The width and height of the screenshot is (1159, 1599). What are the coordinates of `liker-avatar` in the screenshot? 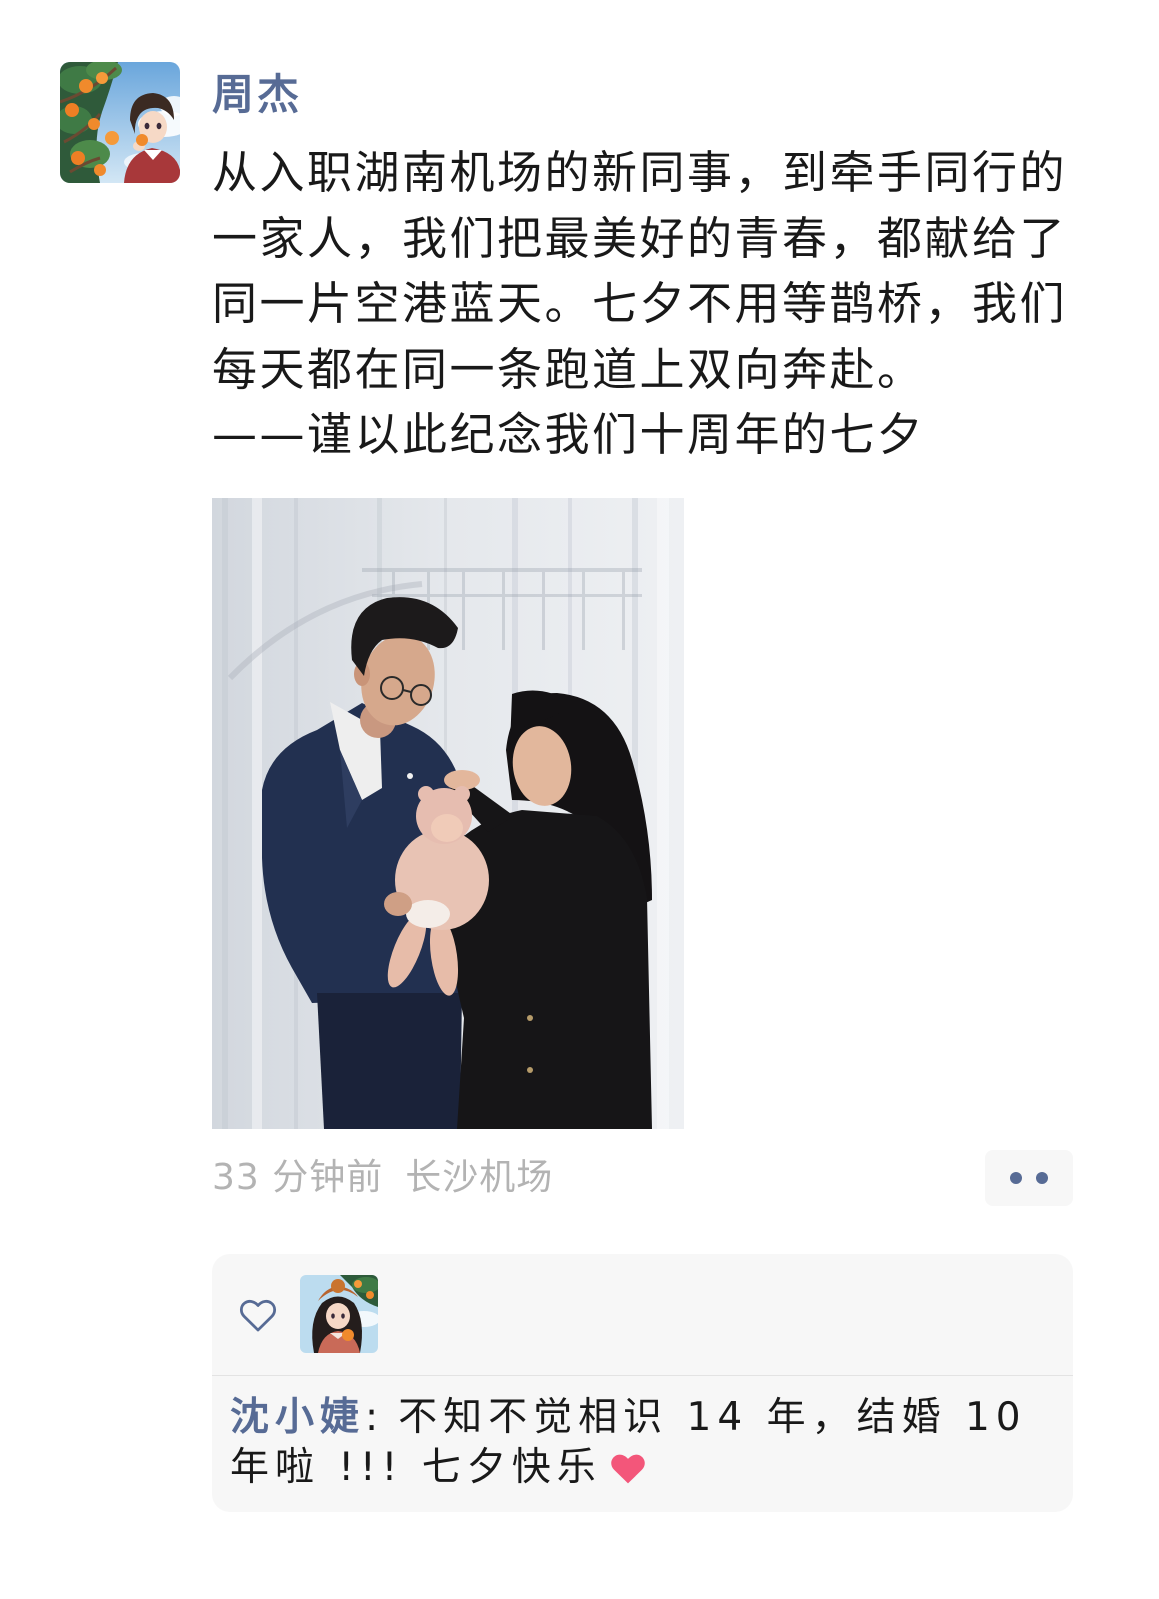 It's located at (339, 1314).